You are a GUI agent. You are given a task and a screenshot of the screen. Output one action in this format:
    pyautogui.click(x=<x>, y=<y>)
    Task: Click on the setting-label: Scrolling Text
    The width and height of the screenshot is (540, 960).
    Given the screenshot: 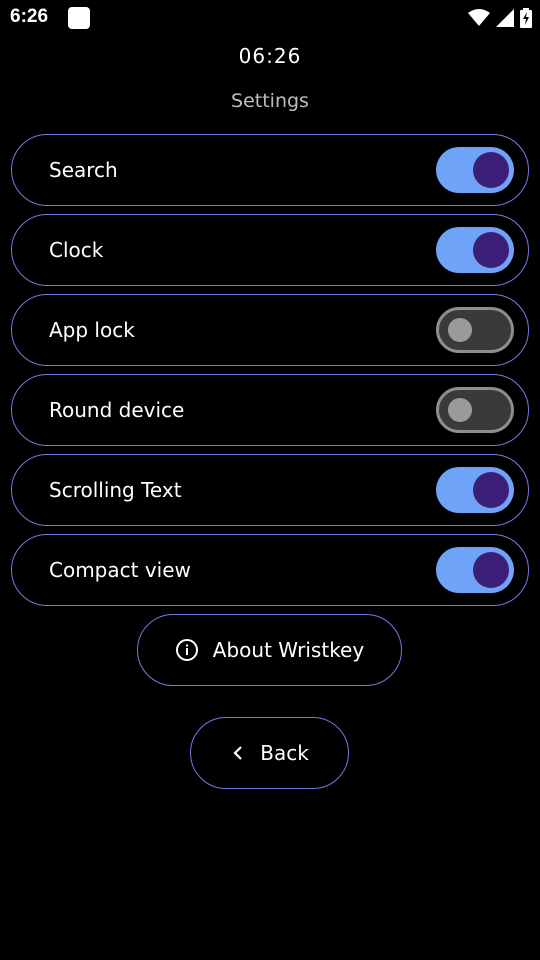 What is the action you would take?
    pyautogui.click(x=115, y=490)
    